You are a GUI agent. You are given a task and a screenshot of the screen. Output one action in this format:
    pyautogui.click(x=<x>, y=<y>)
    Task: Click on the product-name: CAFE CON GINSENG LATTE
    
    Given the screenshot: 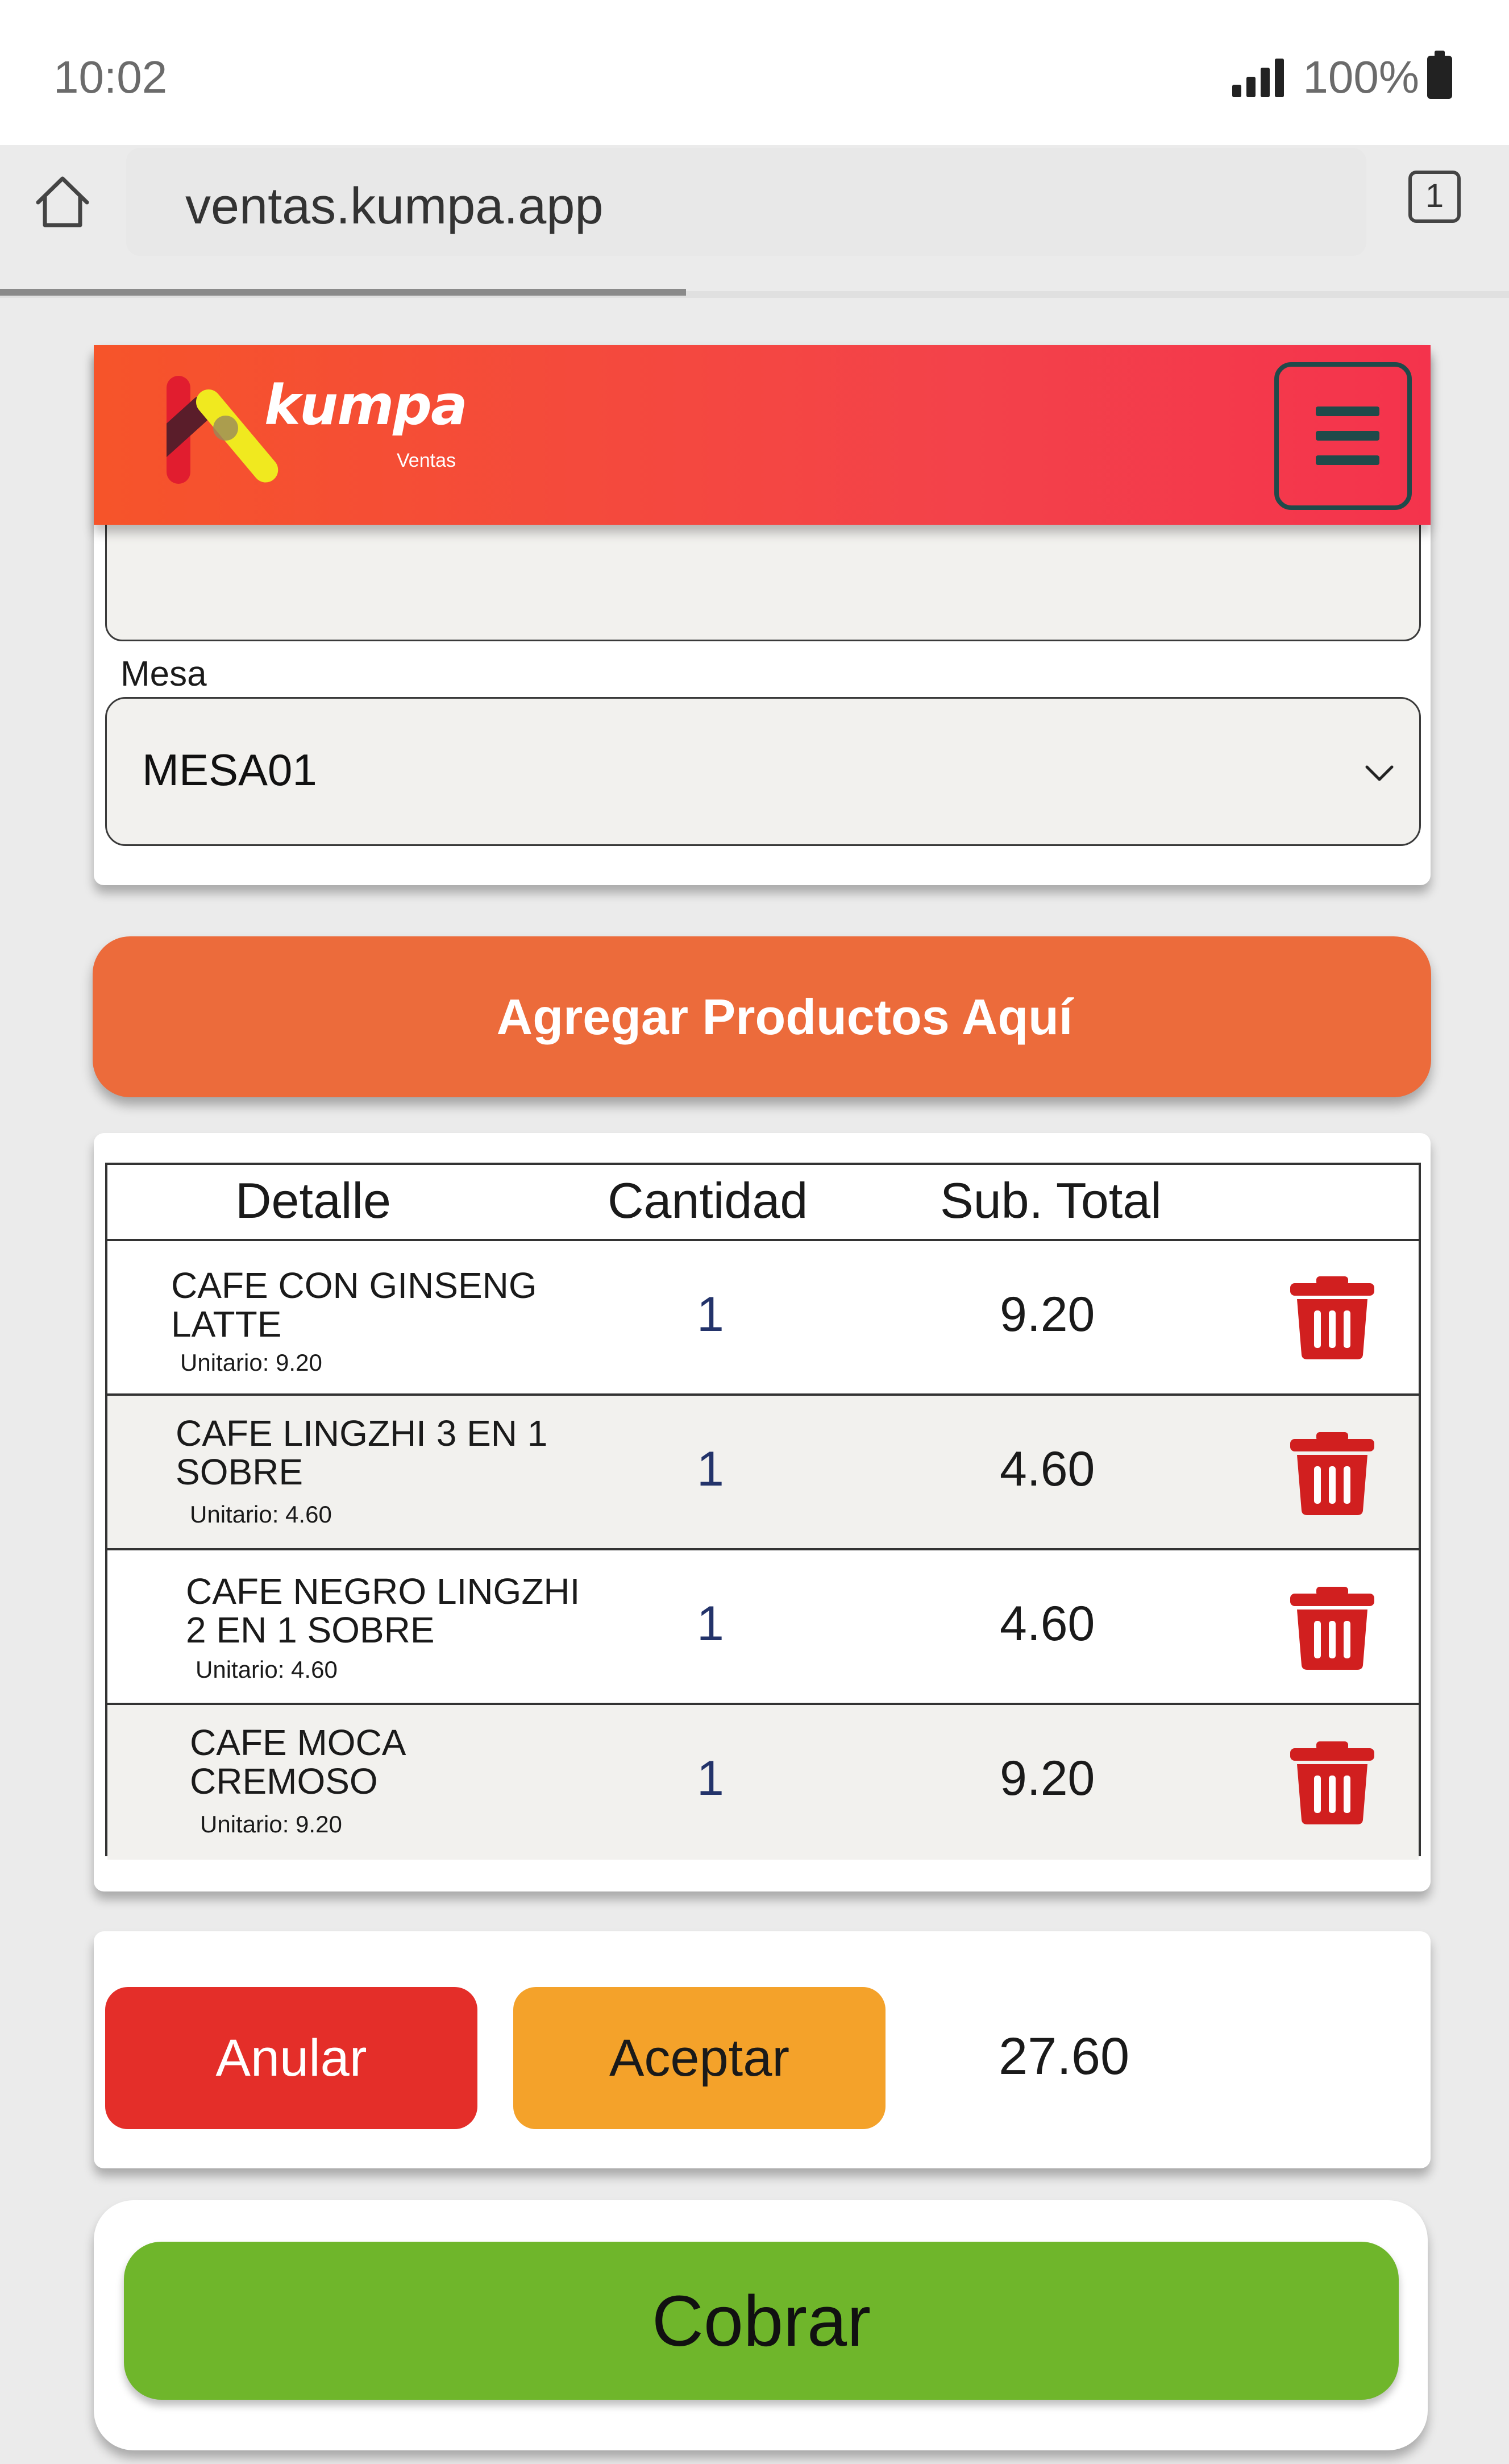 What is the action you would take?
    pyautogui.click(x=354, y=1305)
    